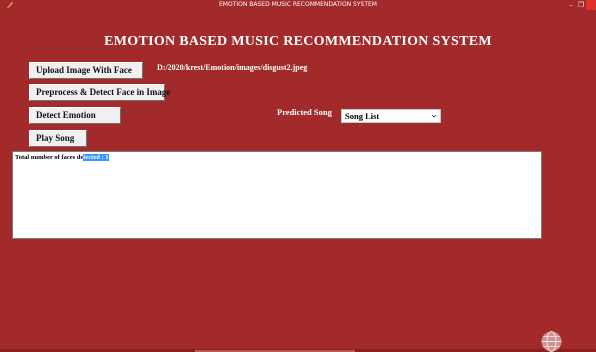  Describe the element at coordinates (75, 115) in the screenshot. I see `detect-emotion-button: Detect Emotion` at that location.